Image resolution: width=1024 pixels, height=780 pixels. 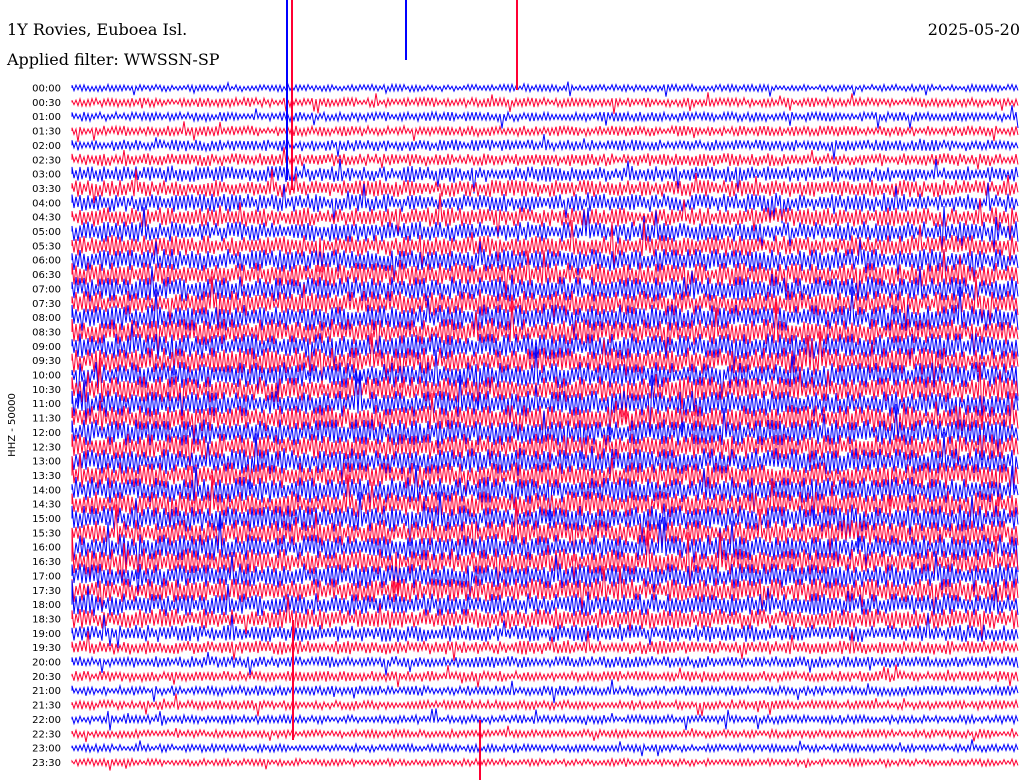 I want to click on row-time-label: 00:30, so click(x=46, y=103).